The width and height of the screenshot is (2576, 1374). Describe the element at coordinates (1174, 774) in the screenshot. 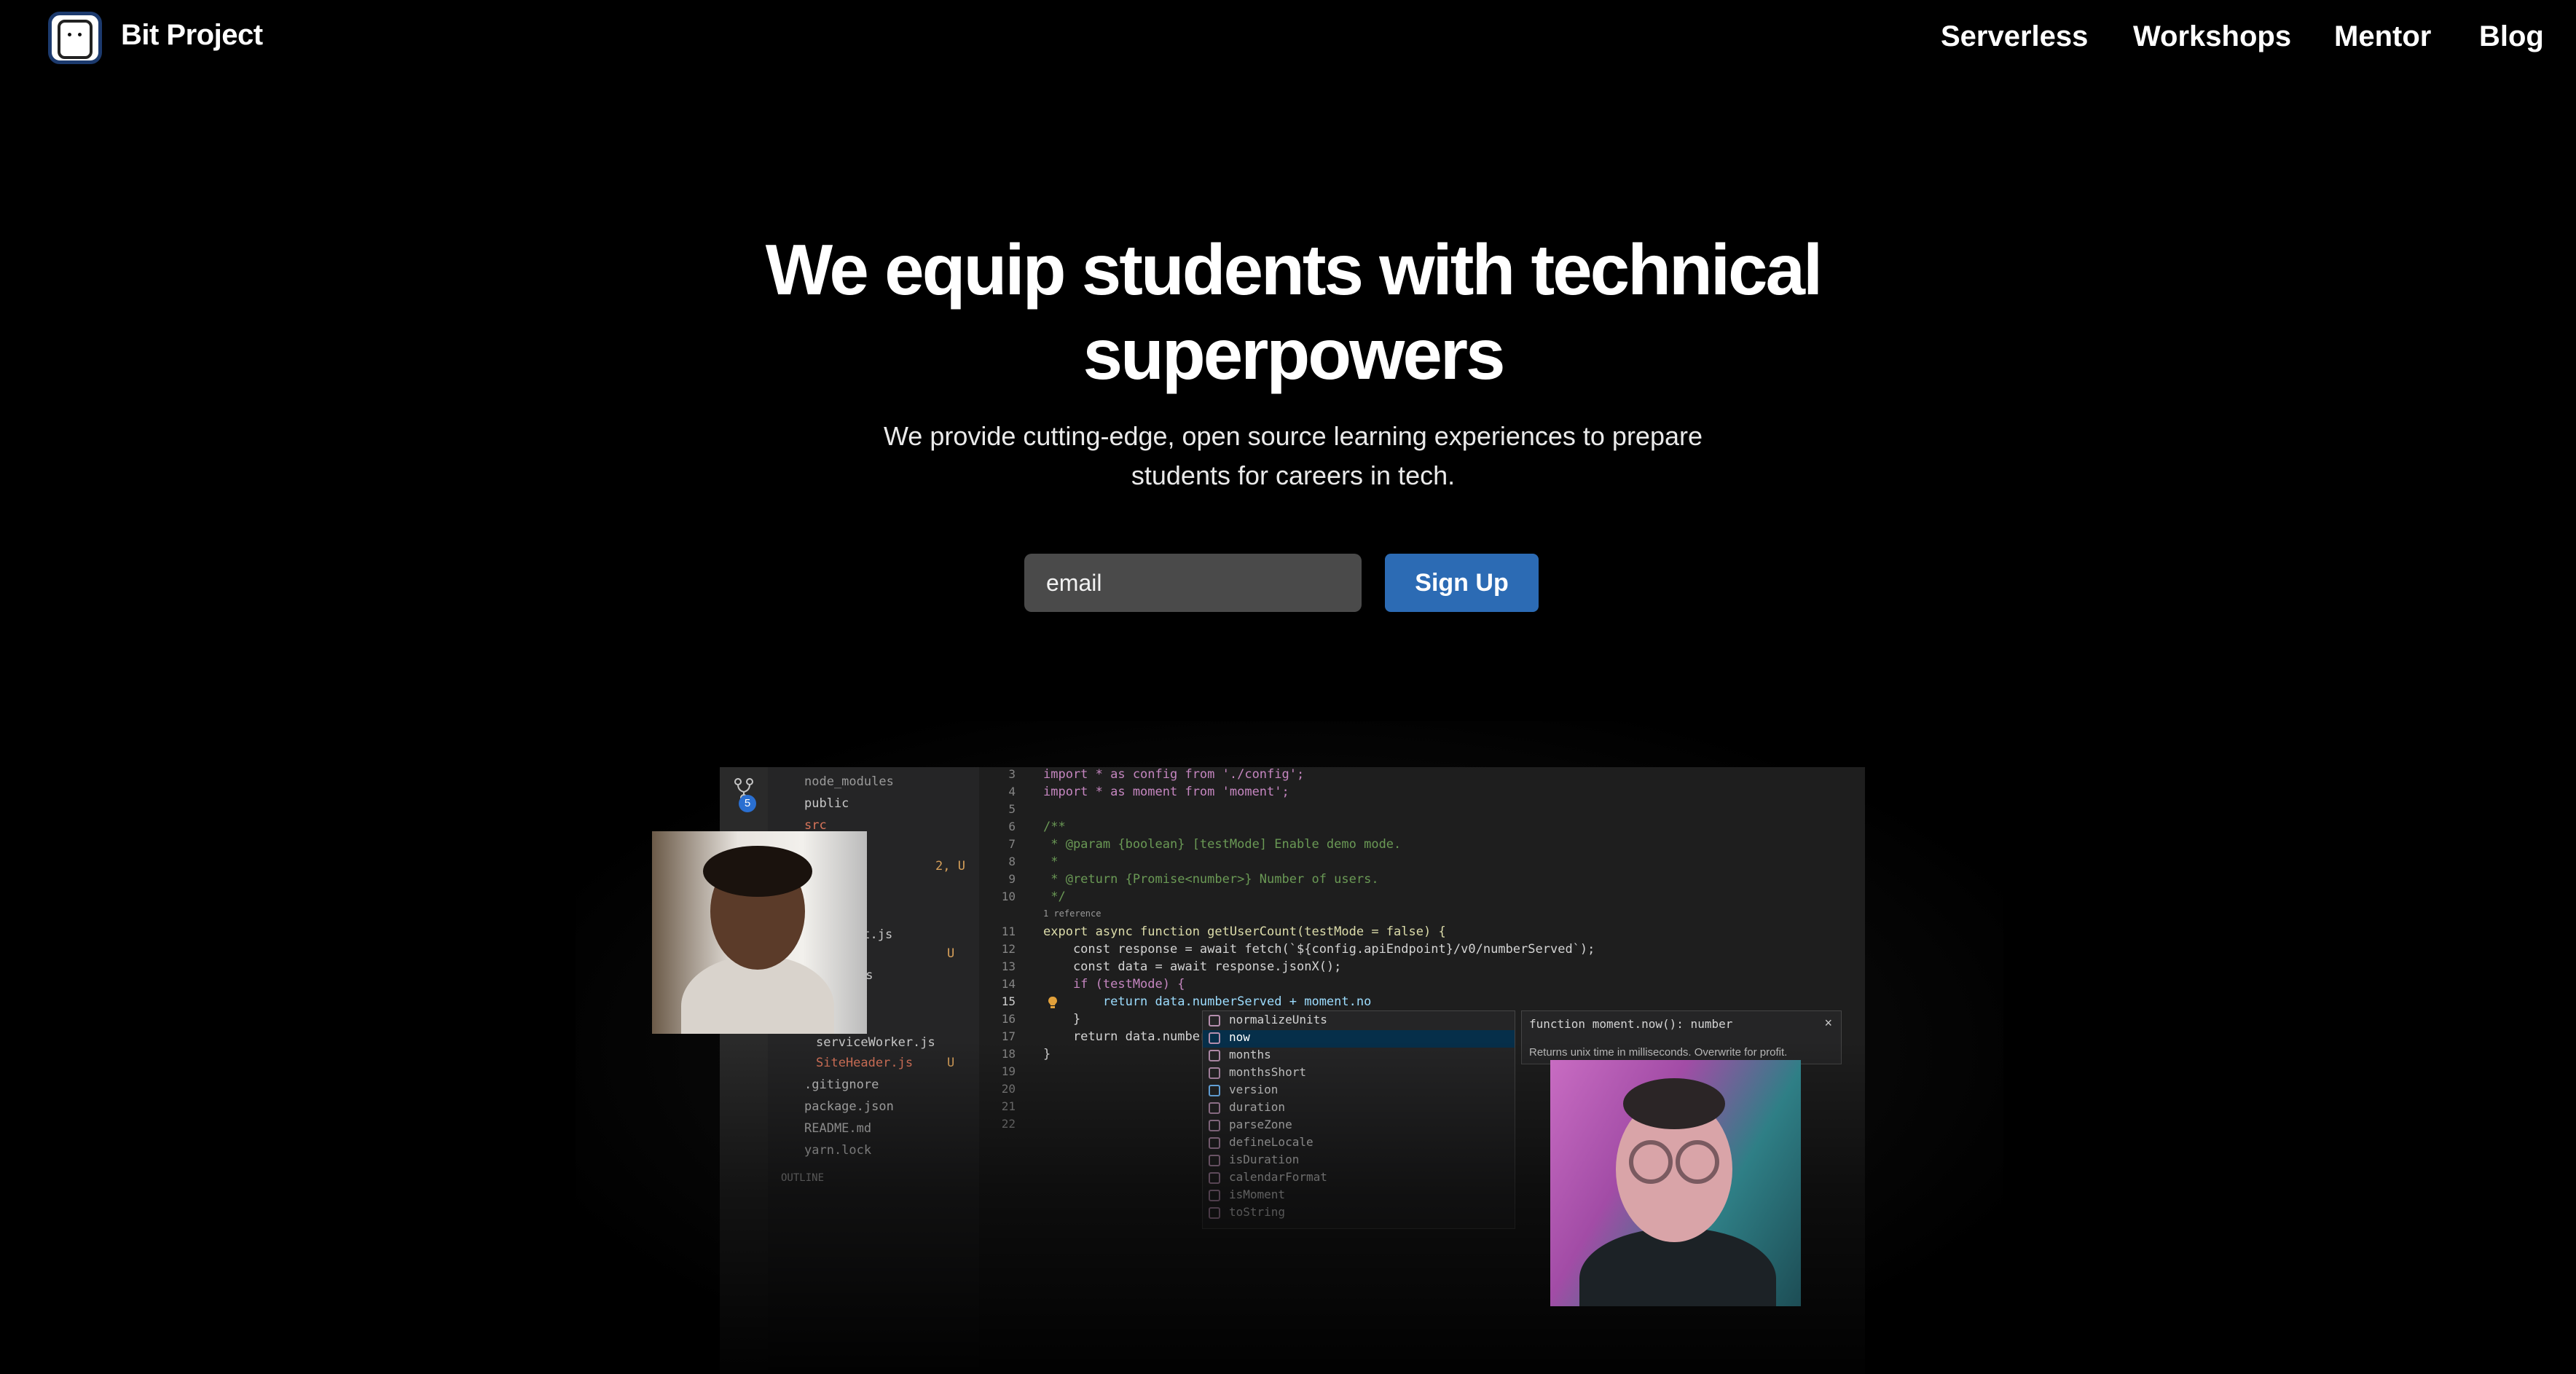

I see `code-line: import * as config from './config';` at that location.